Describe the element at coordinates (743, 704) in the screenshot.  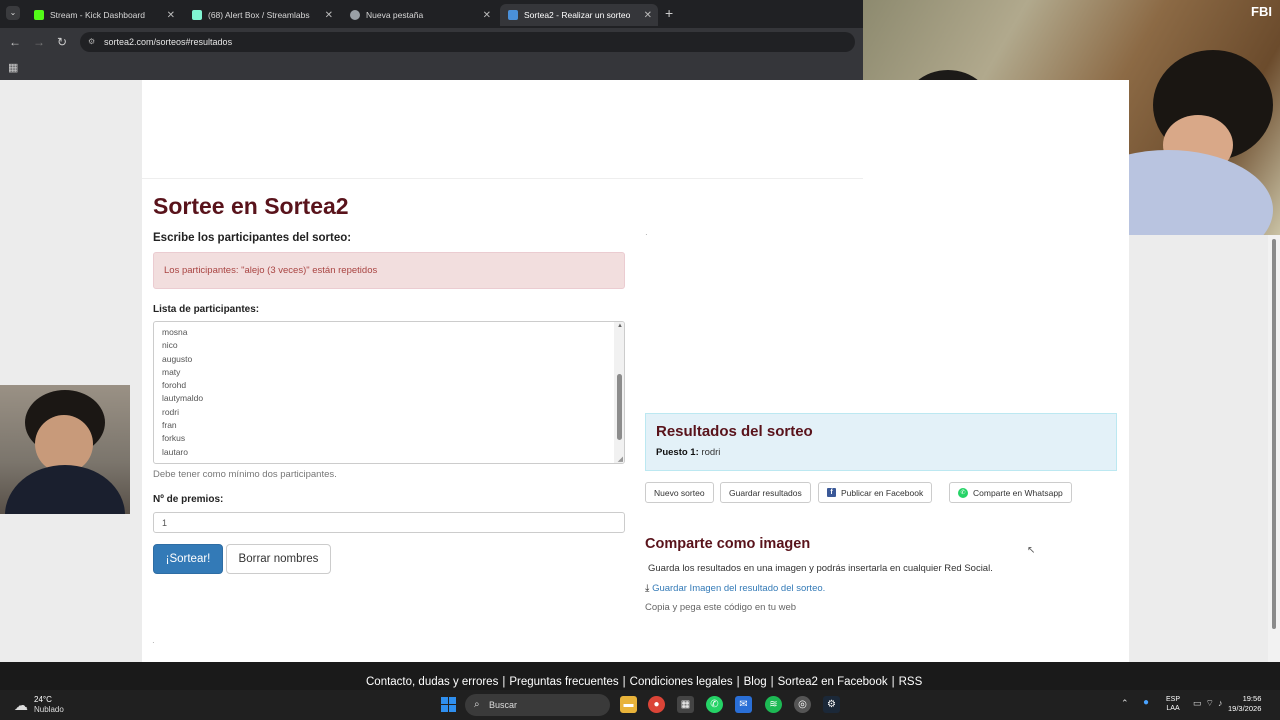
I see `mail-icon: ✉` at that location.